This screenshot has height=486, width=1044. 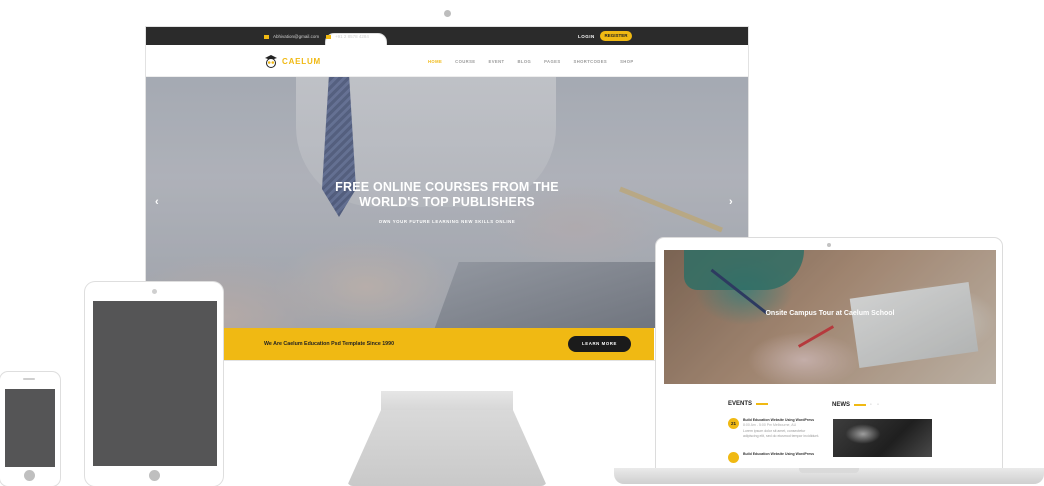 I want to click on monitor-stand-base, so click(x=447, y=448).